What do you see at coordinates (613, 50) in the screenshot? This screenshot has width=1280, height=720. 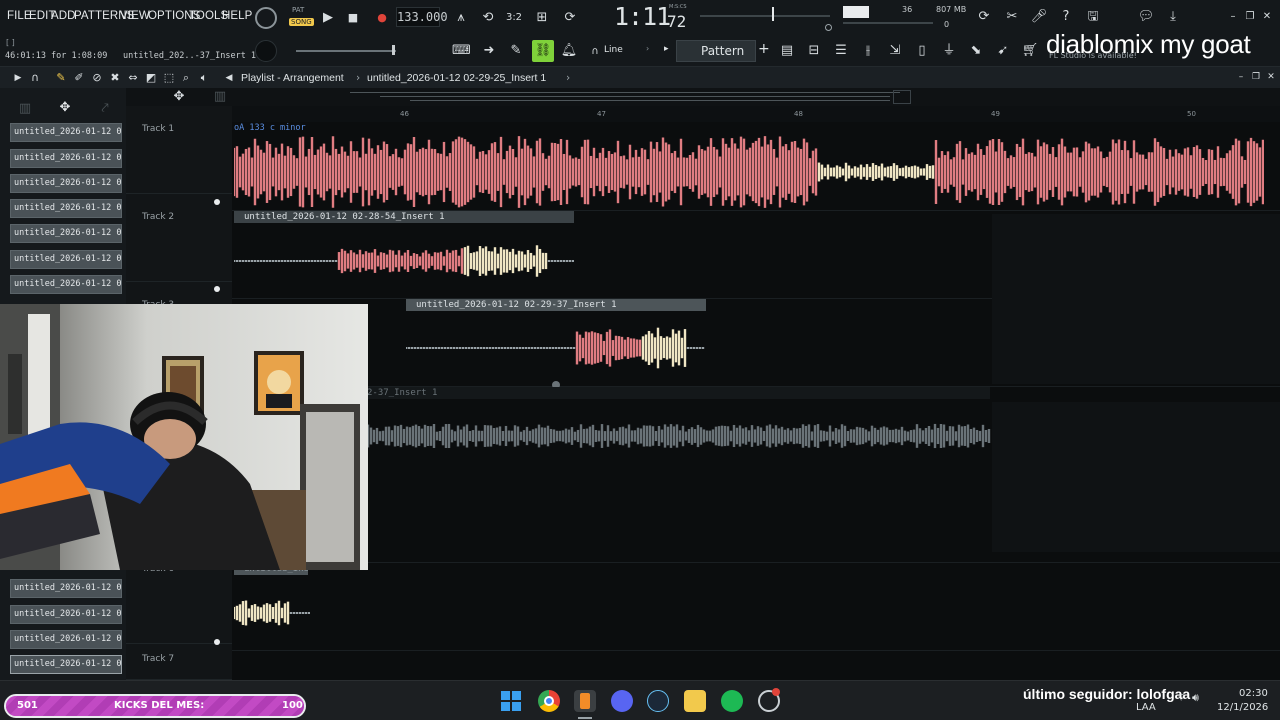 I see `snap-mode-label: Line` at bounding box center [613, 50].